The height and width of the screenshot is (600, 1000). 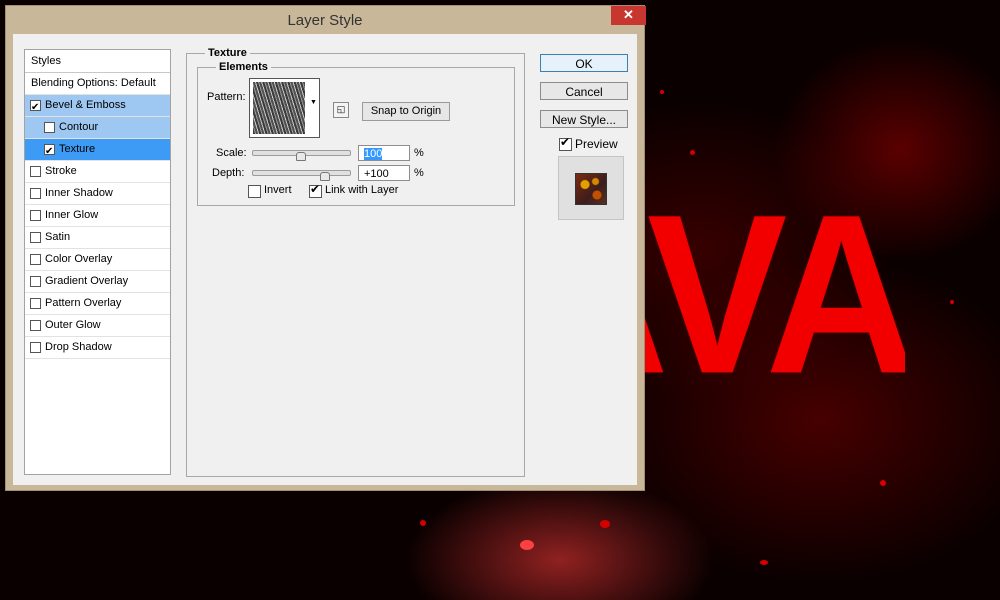 What do you see at coordinates (35, 325) in the screenshot?
I see `outer-glow-checkbox` at bounding box center [35, 325].